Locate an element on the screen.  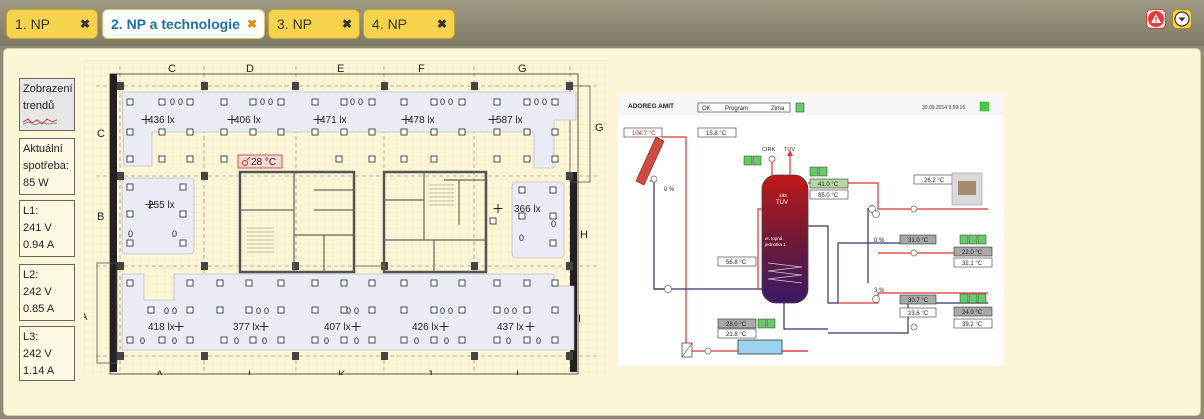
power-value: 85 W is located at coordinates (36, 183).